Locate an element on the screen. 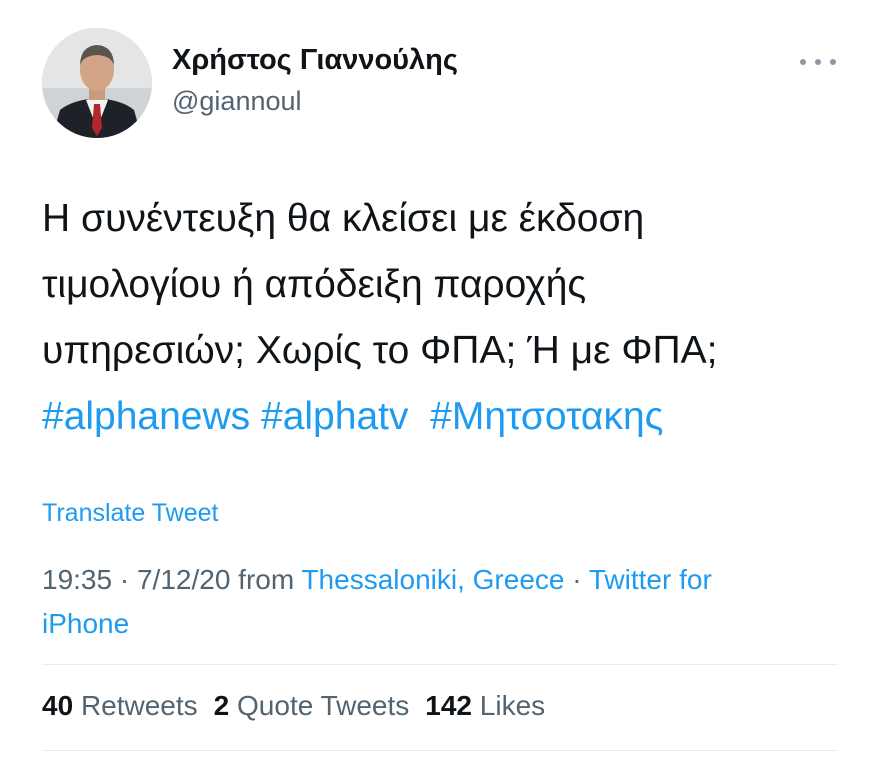 The image size is (880, 779). quote-tweets-stat: 2 Quote Tweets is located at coordinates (312, 705).